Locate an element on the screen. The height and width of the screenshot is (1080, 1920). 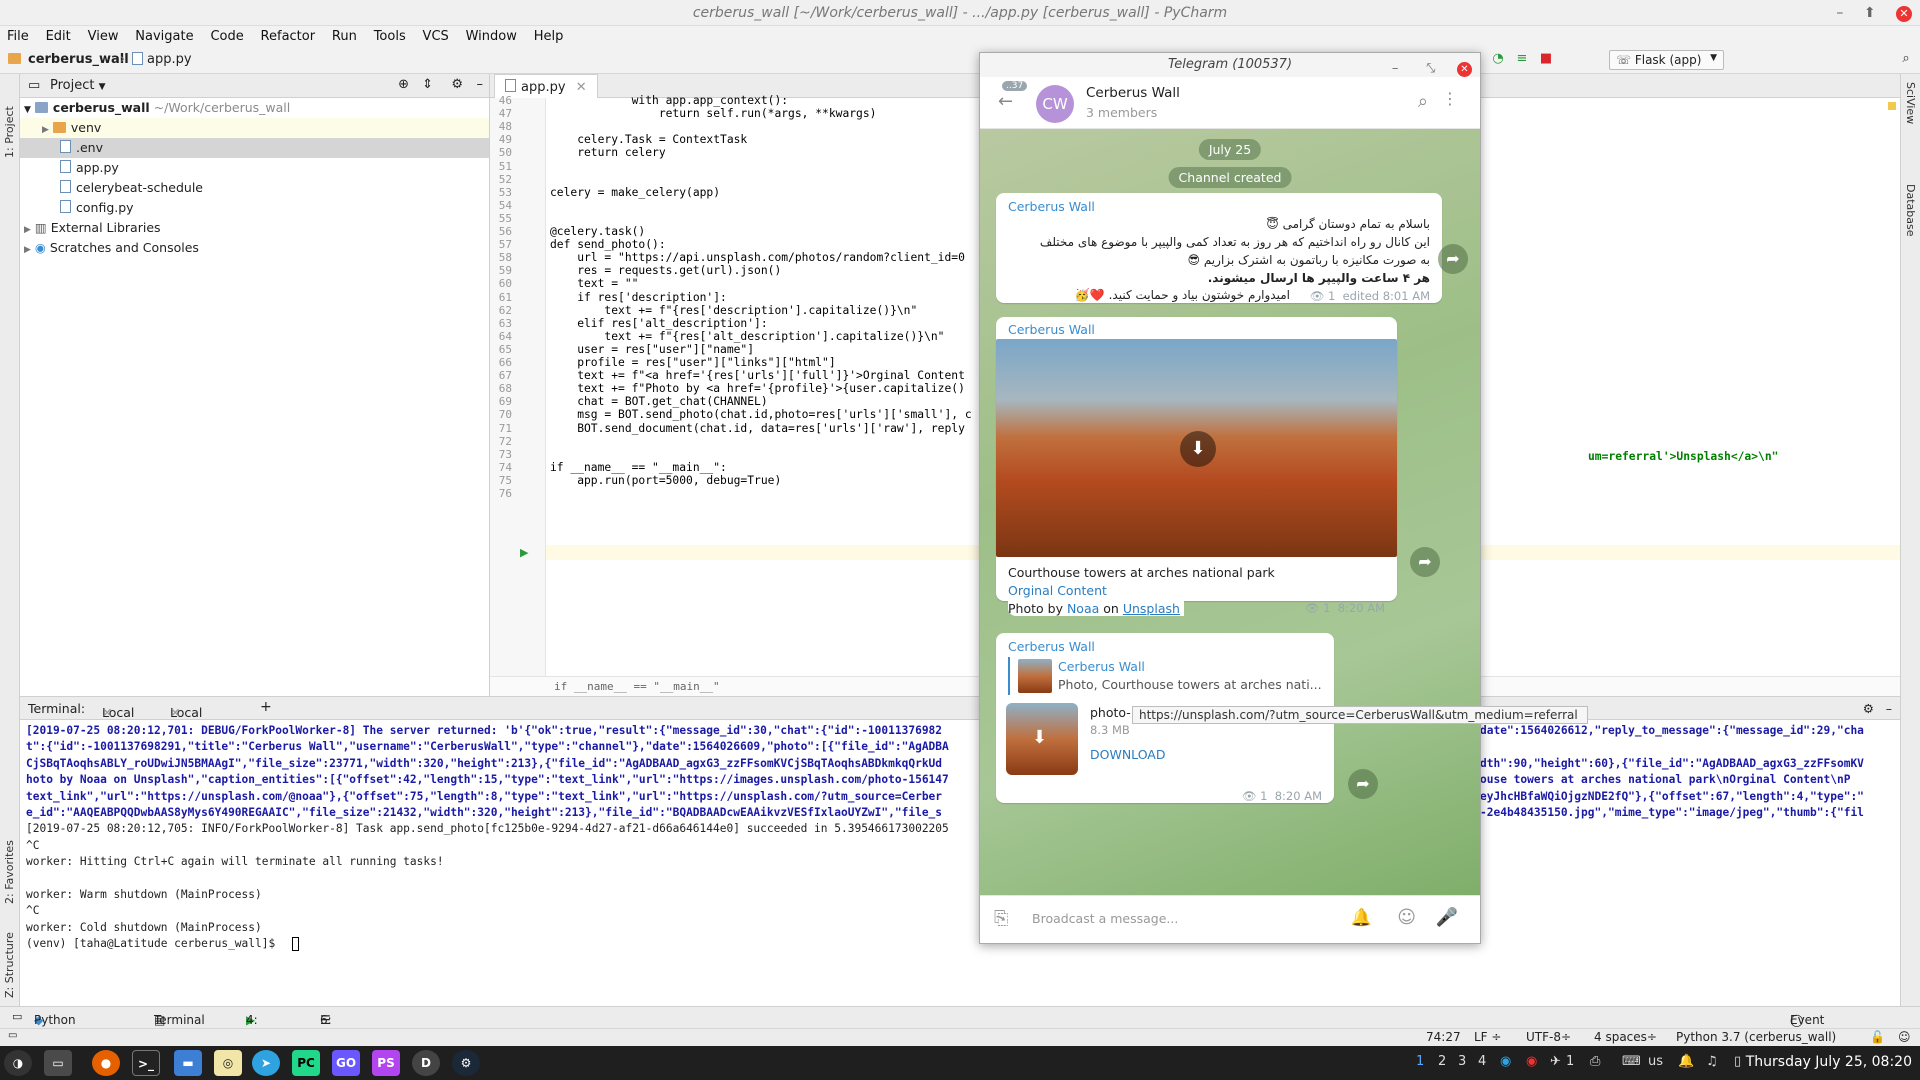
profile-icon: ◔ is located at coordinates (1498, 59).